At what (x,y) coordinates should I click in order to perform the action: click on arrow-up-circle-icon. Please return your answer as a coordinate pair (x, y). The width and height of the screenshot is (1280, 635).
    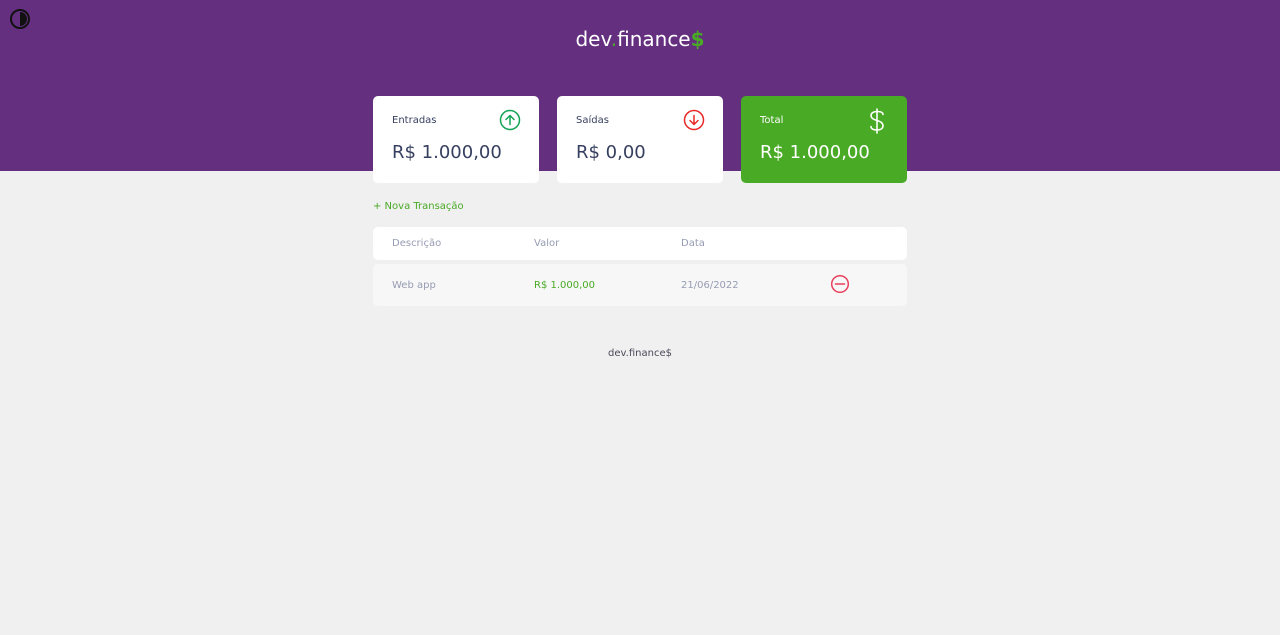
    Looking at the image, I should click on (510, 120).